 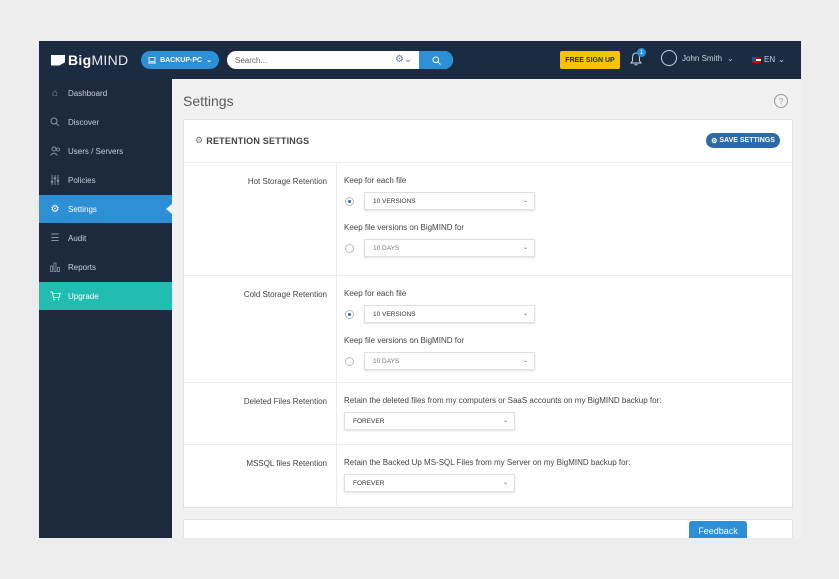 What do you see at coordinates (449, 201) in the screenshot?
I see `hot-versions-select: 10 VERSIONS ⌄` at bounding box center [449, 201].